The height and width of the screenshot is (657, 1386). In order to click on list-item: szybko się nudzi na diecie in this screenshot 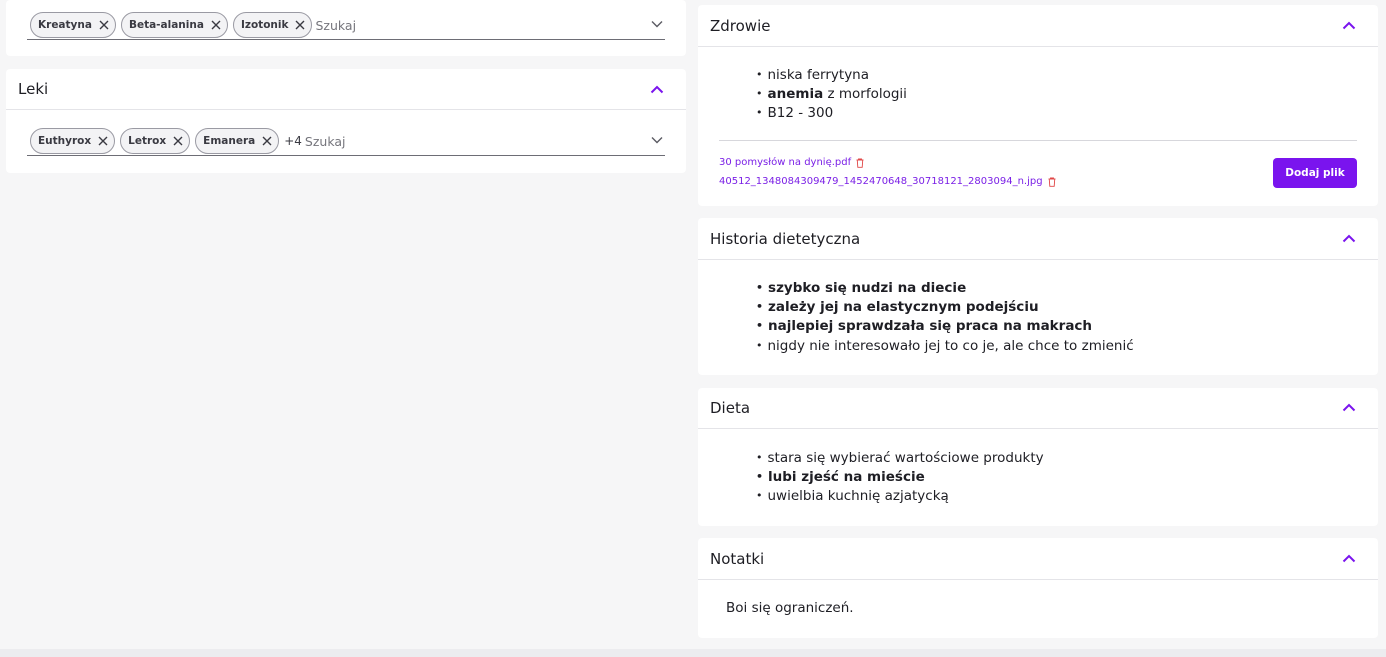, I will do `click(945, 288)`.